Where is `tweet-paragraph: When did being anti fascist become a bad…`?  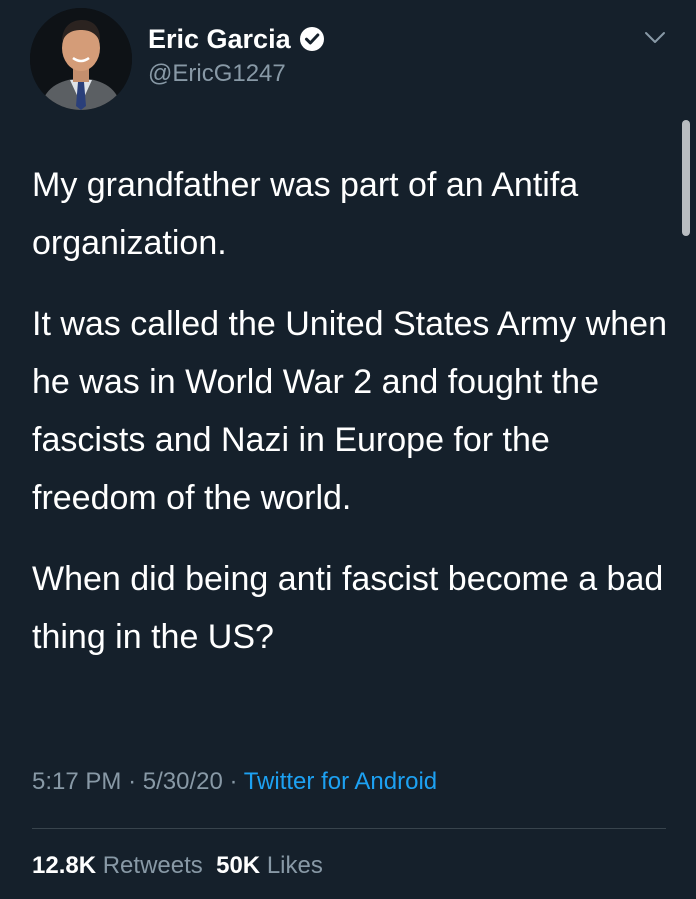
tweet-paragraph: When did being anti fascist become a bad… is located at coordinates (348, 608).